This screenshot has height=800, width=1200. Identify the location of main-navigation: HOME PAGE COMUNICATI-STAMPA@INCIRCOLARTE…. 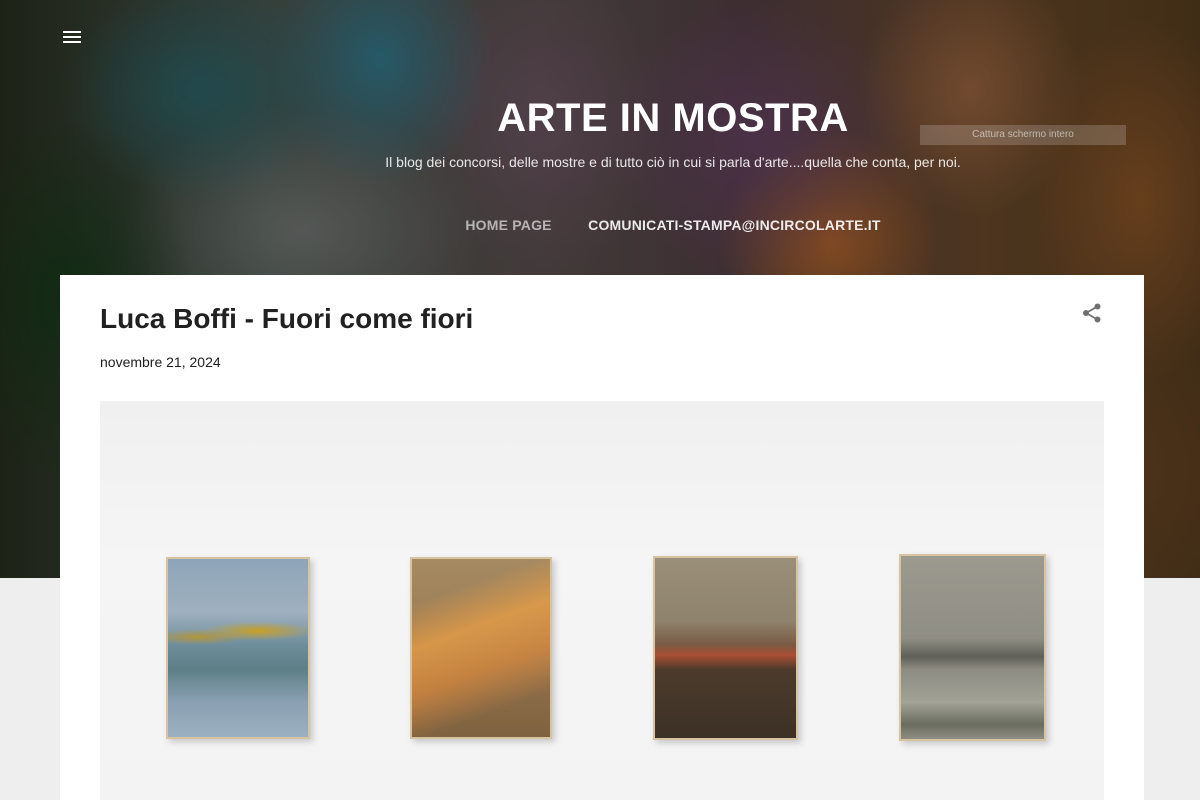
(600, 226).